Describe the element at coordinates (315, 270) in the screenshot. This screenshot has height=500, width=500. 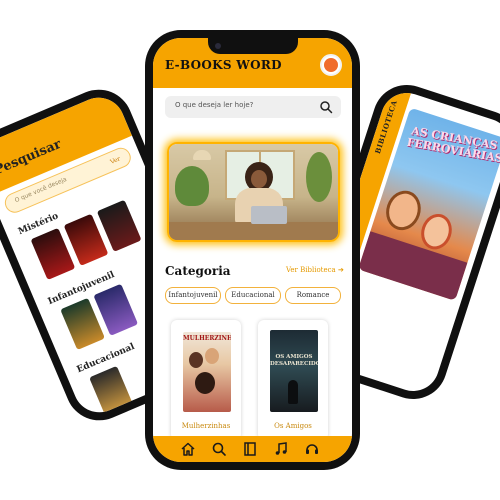
I see `see-library-link: Ver Biblioteca ➔` at that location.